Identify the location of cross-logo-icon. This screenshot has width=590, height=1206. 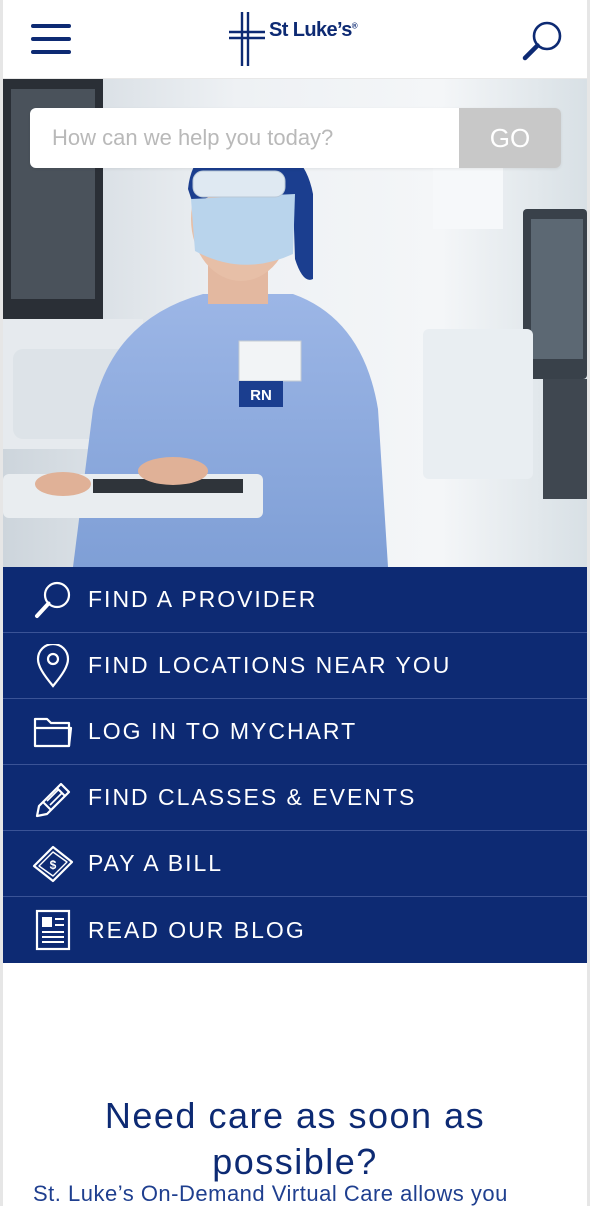
(247, 39).